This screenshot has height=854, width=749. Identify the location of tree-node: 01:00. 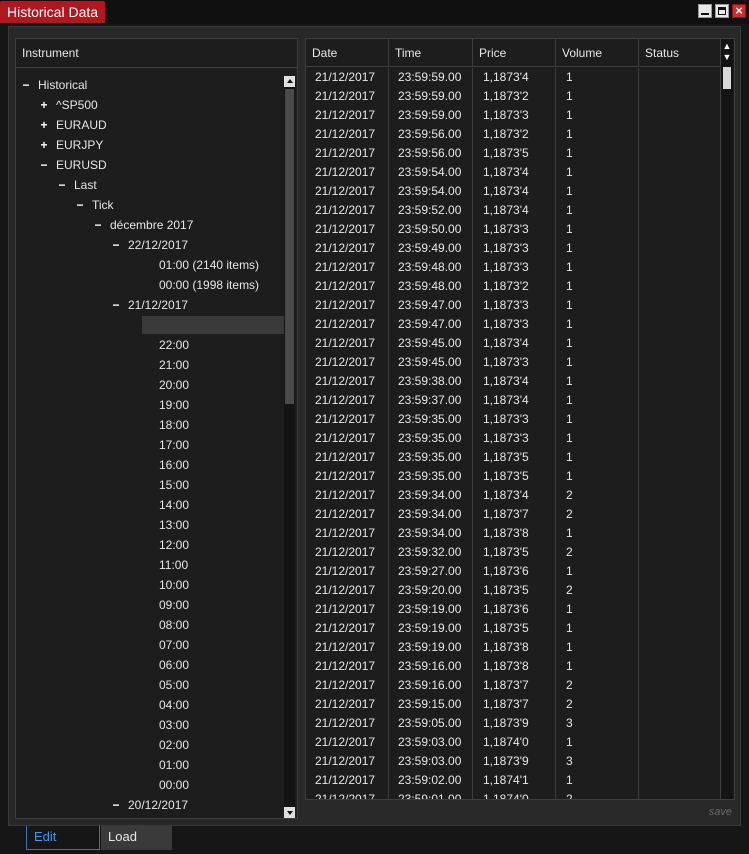
(150, 765).